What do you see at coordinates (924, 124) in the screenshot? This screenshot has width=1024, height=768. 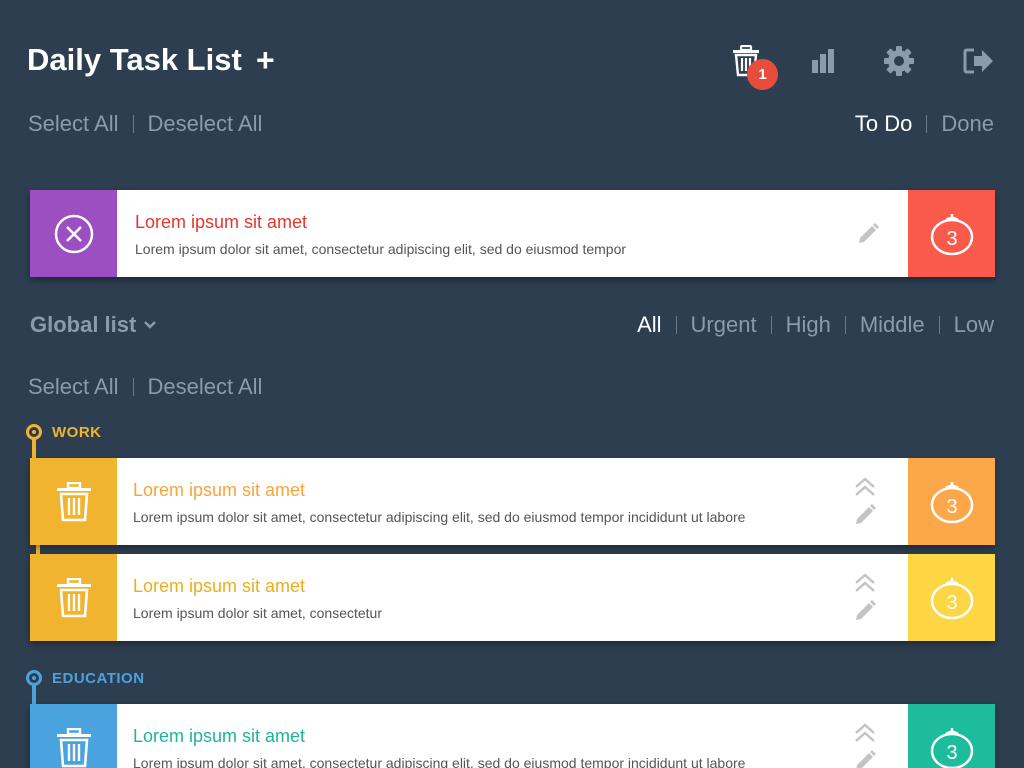 I see `status-tabs: To Do Done` at bounding box center [924, 124].